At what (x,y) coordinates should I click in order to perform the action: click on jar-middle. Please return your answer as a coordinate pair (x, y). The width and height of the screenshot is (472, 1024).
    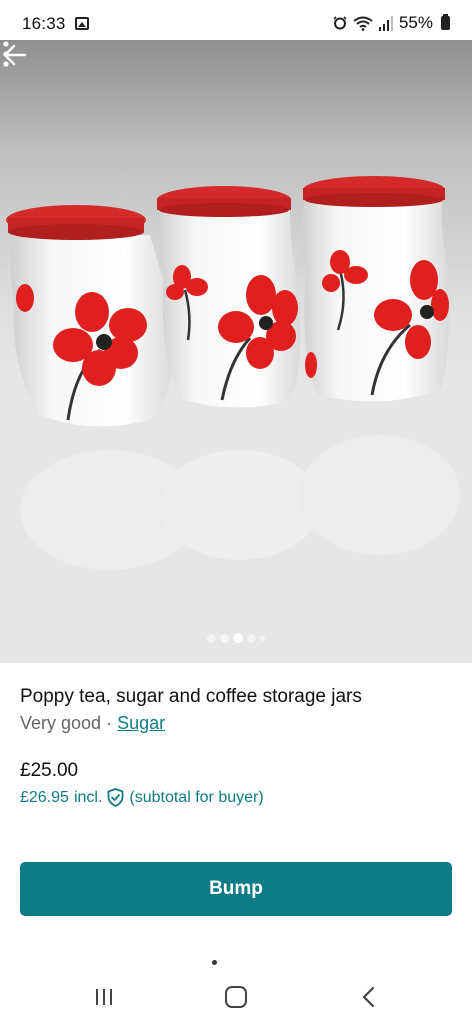
    Looking at the image, I should click on (229, 297).